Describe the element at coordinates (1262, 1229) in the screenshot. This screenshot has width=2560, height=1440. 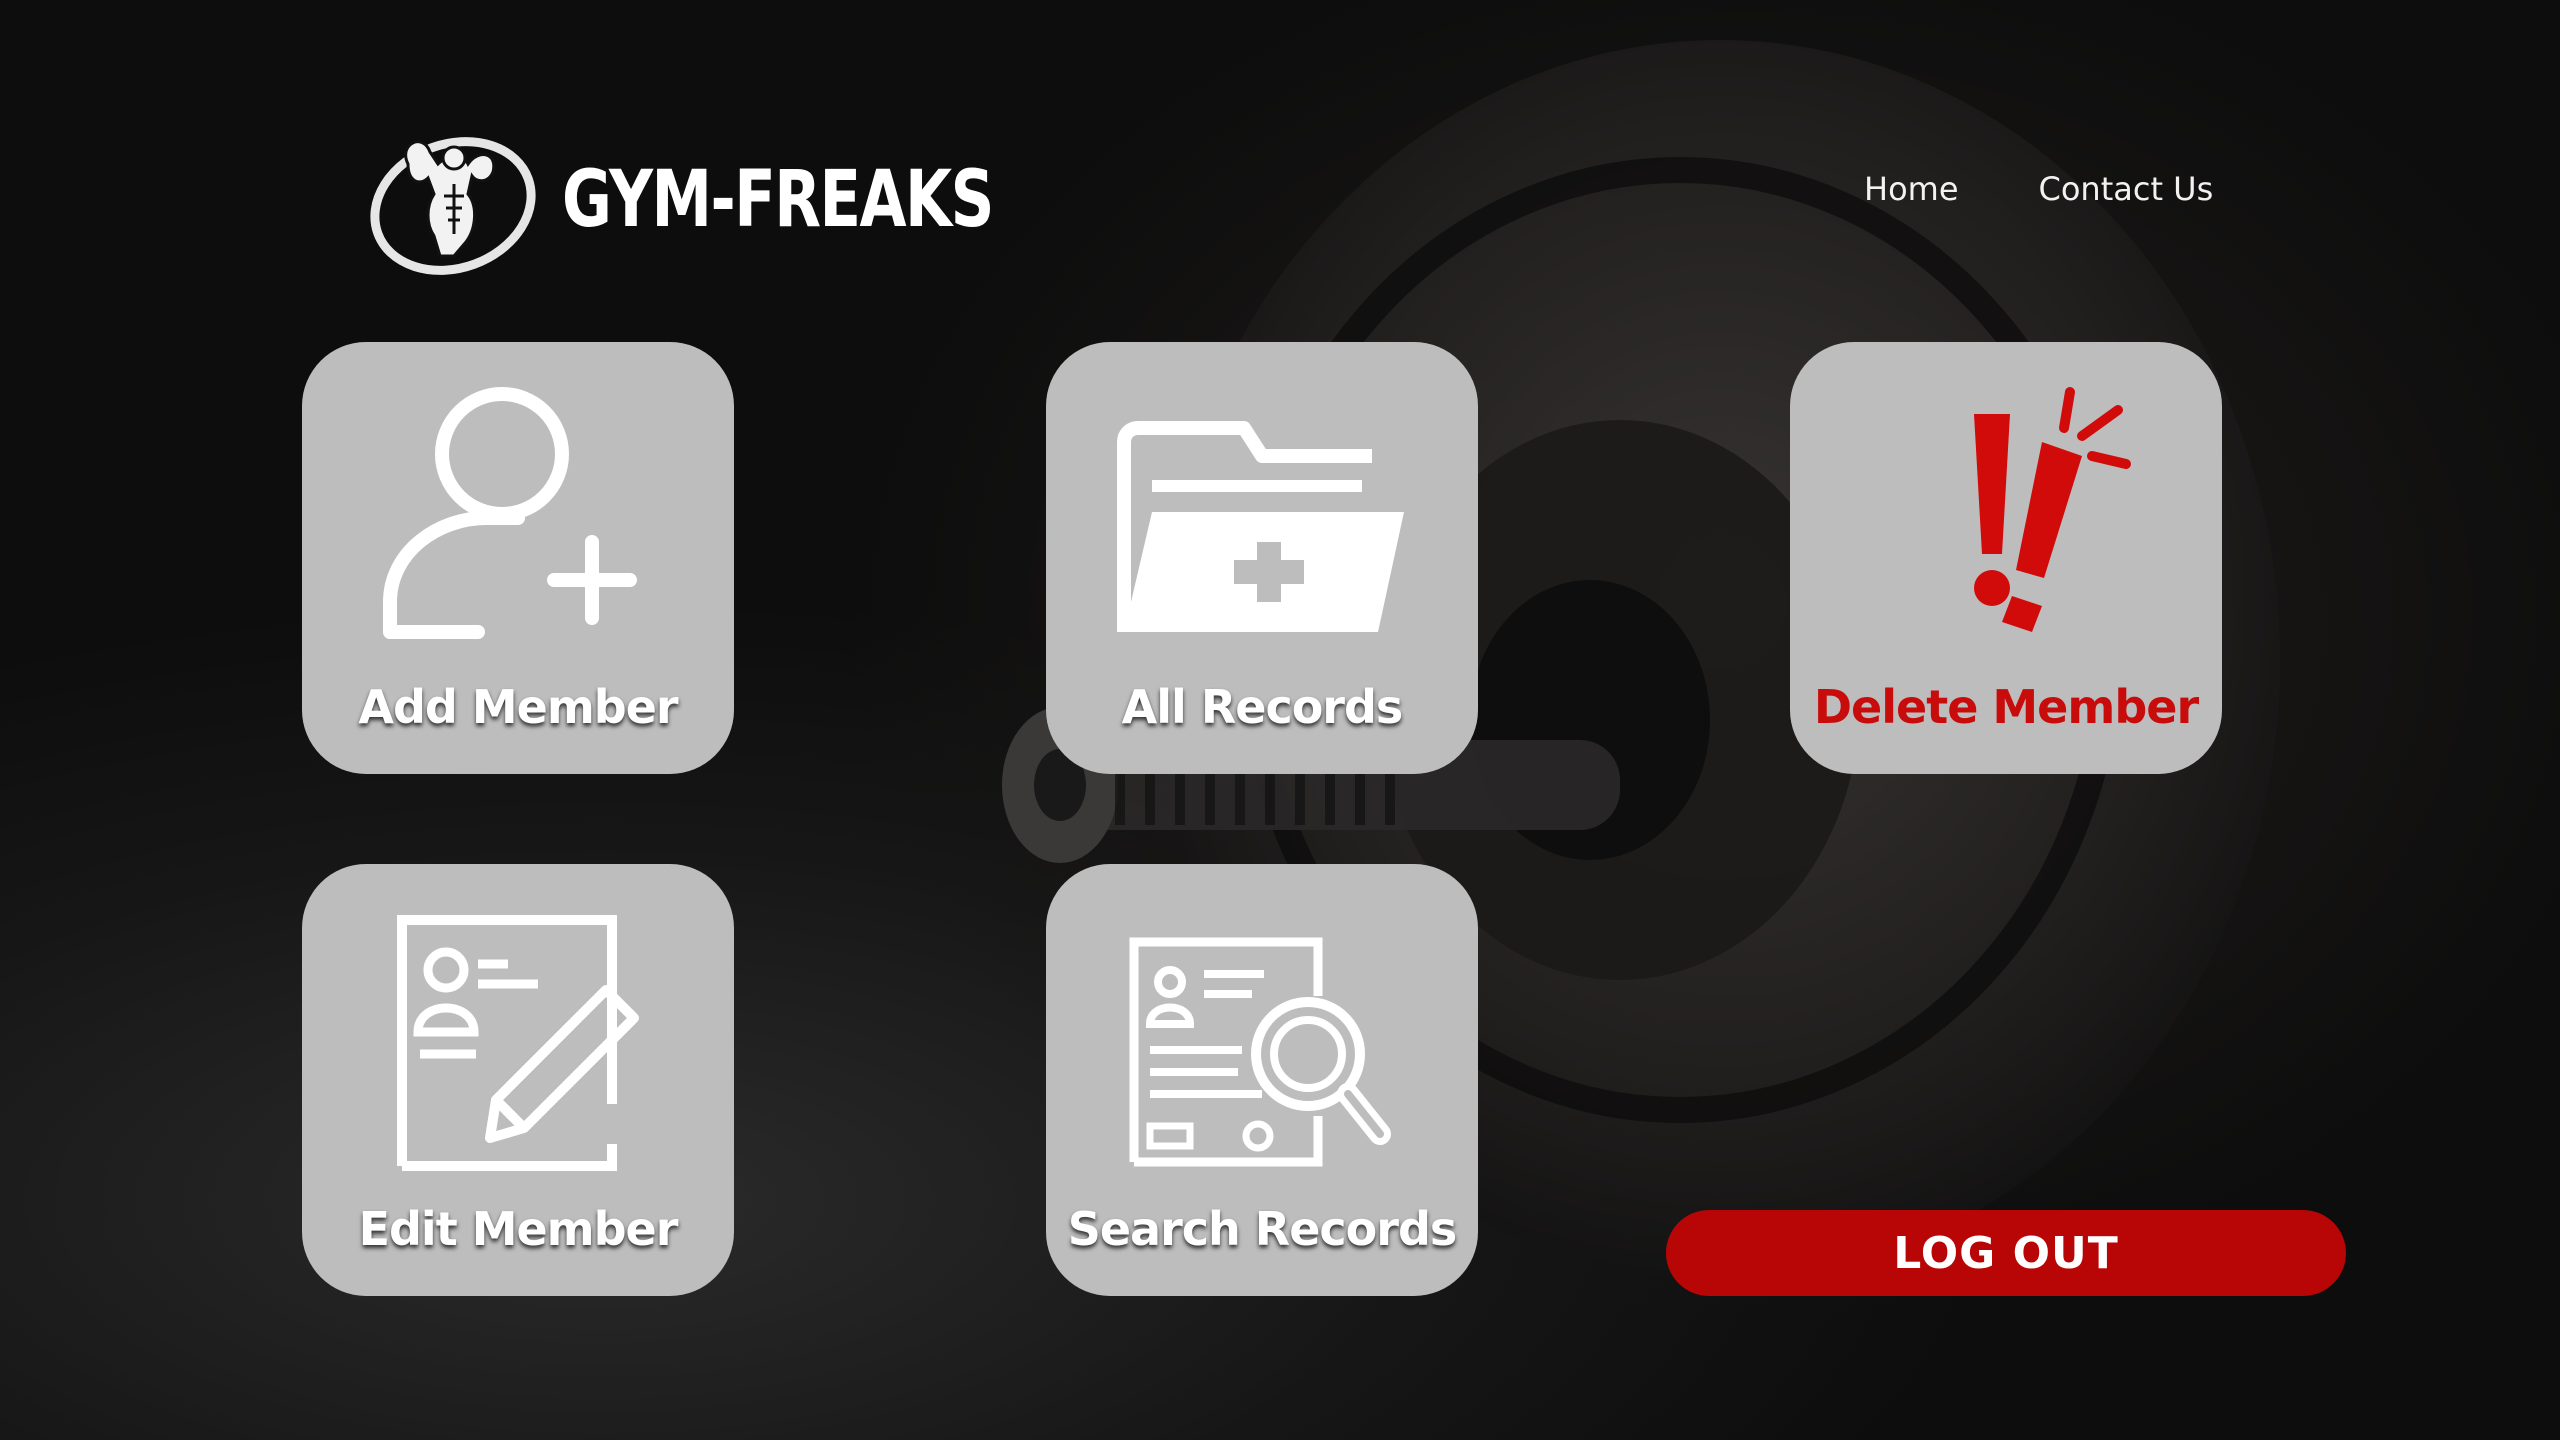
I see `search-records-label: Search Records` at that location.